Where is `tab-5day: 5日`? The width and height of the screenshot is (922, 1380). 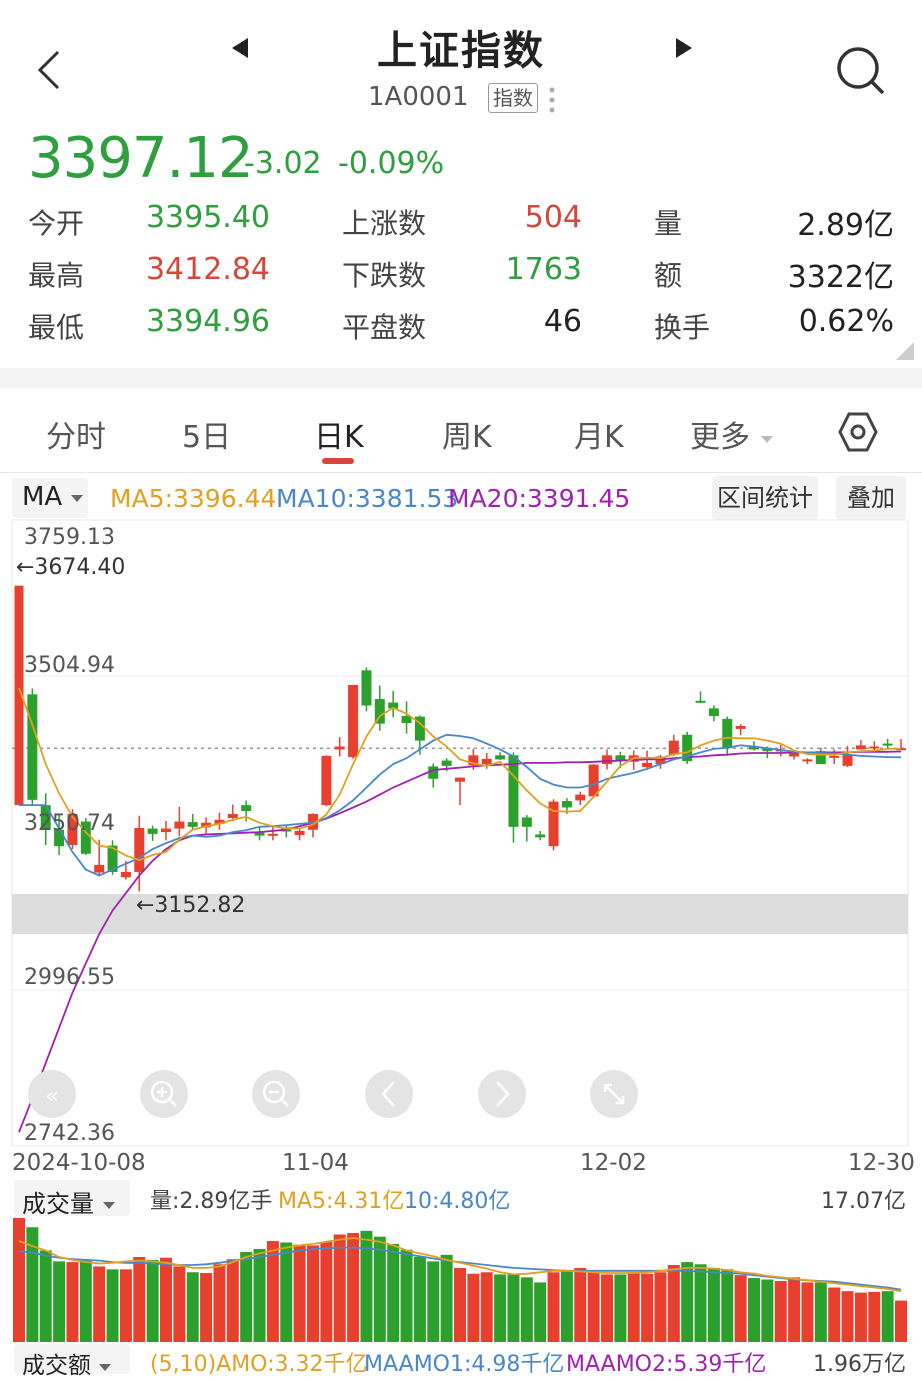
tab-5day: 5日 is located at coordinates (206, 434).